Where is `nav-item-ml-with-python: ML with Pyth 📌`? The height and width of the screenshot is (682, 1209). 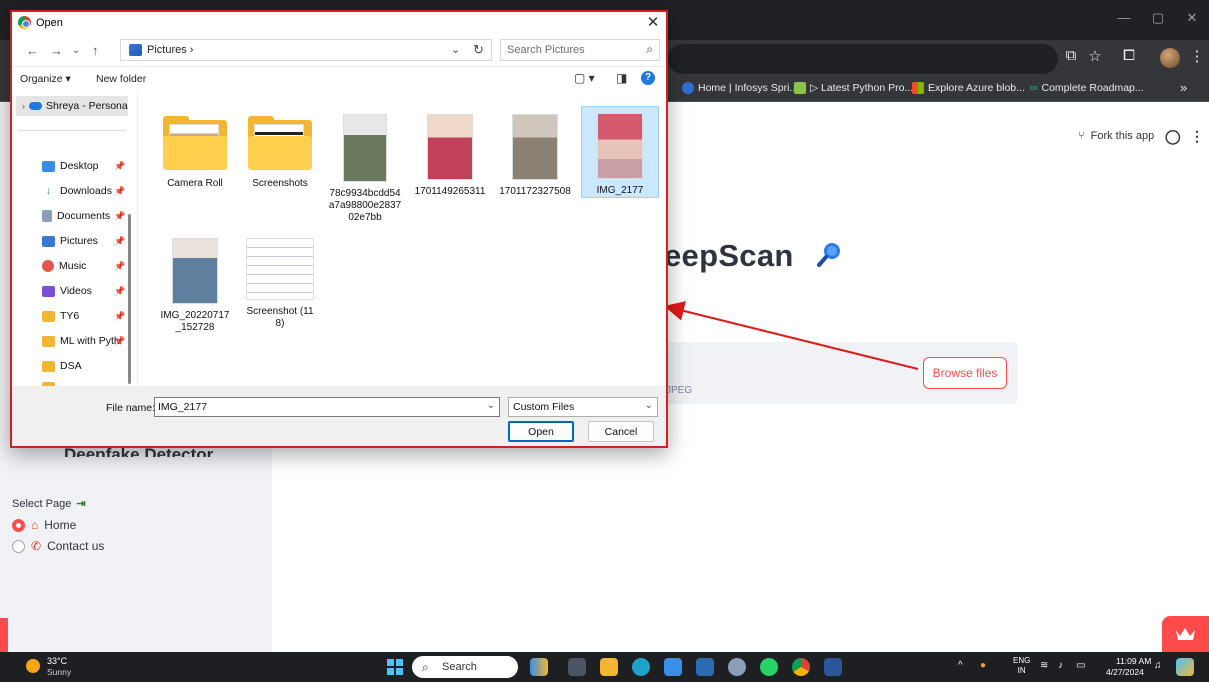
nav-item-ml-with-python: ML with Pyth 📌 is located at coordinates (88, 341).